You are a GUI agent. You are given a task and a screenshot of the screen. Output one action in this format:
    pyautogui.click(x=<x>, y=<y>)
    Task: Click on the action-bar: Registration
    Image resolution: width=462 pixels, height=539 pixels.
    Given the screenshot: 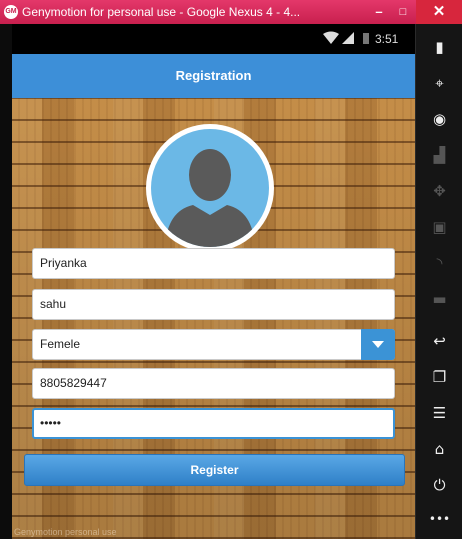 What is the action you would take?
    pyautogui.click(x=213, y=76)
    